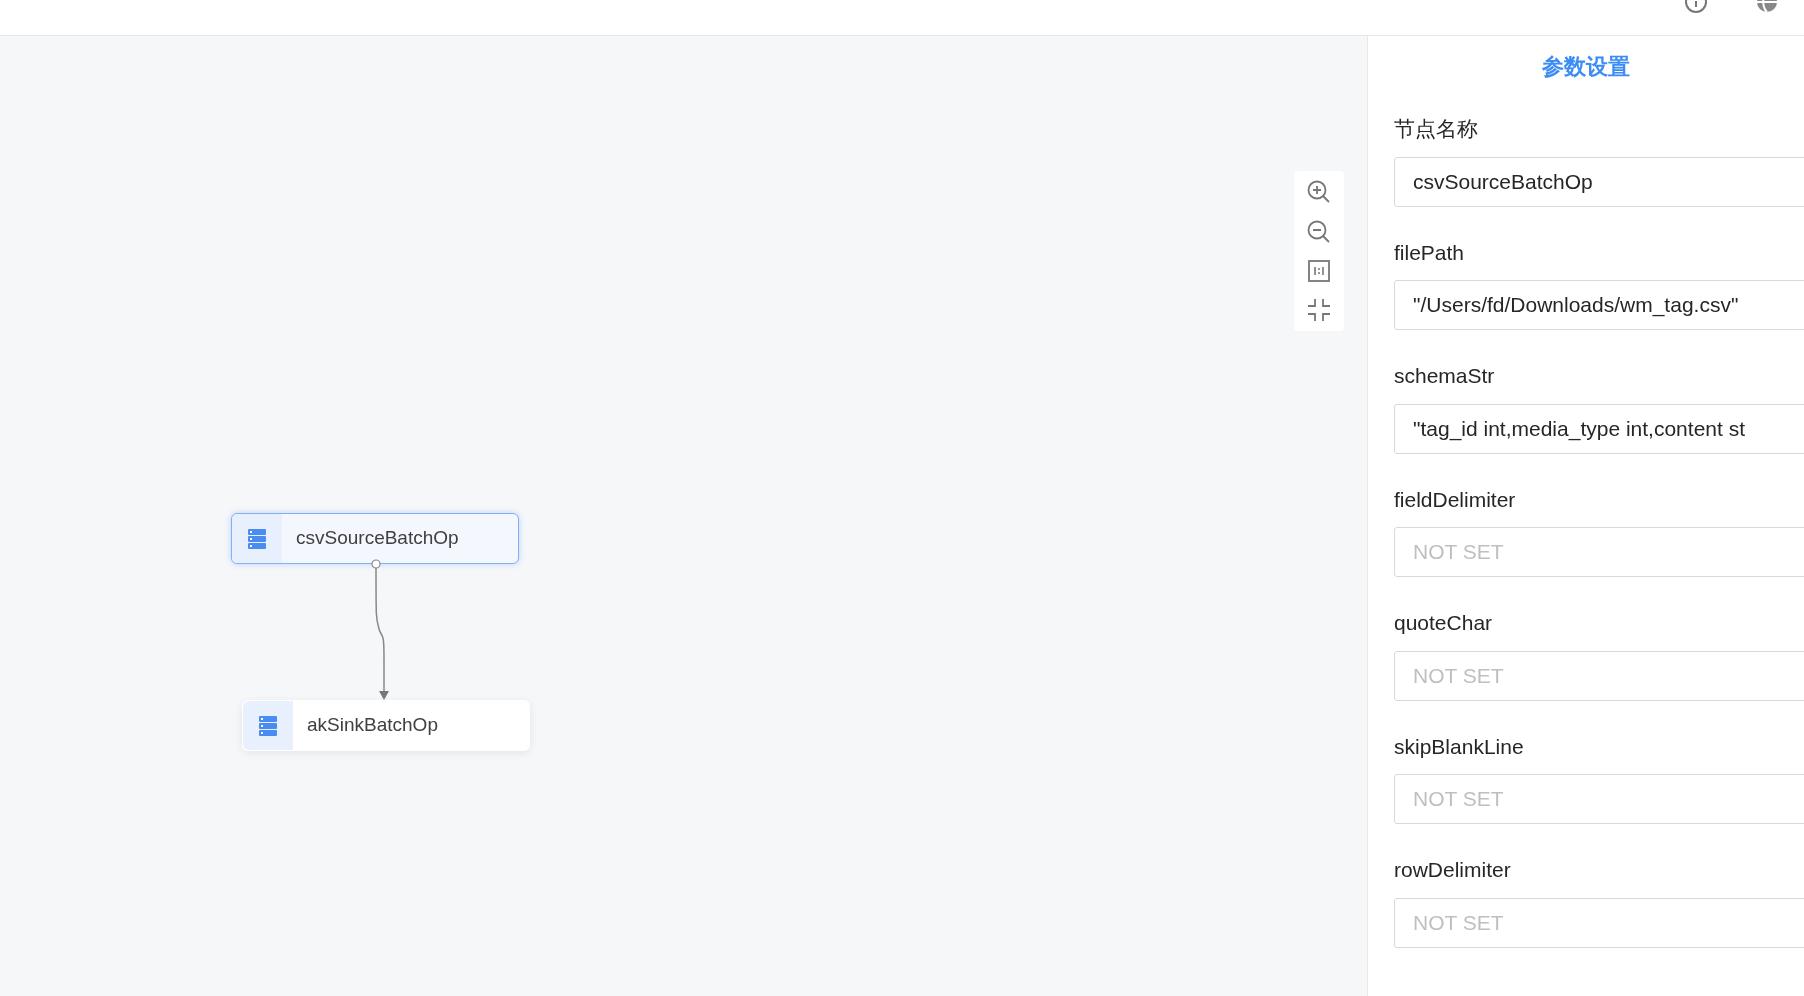  I want to click on field-label: schemaStr, so click(1445, 376).